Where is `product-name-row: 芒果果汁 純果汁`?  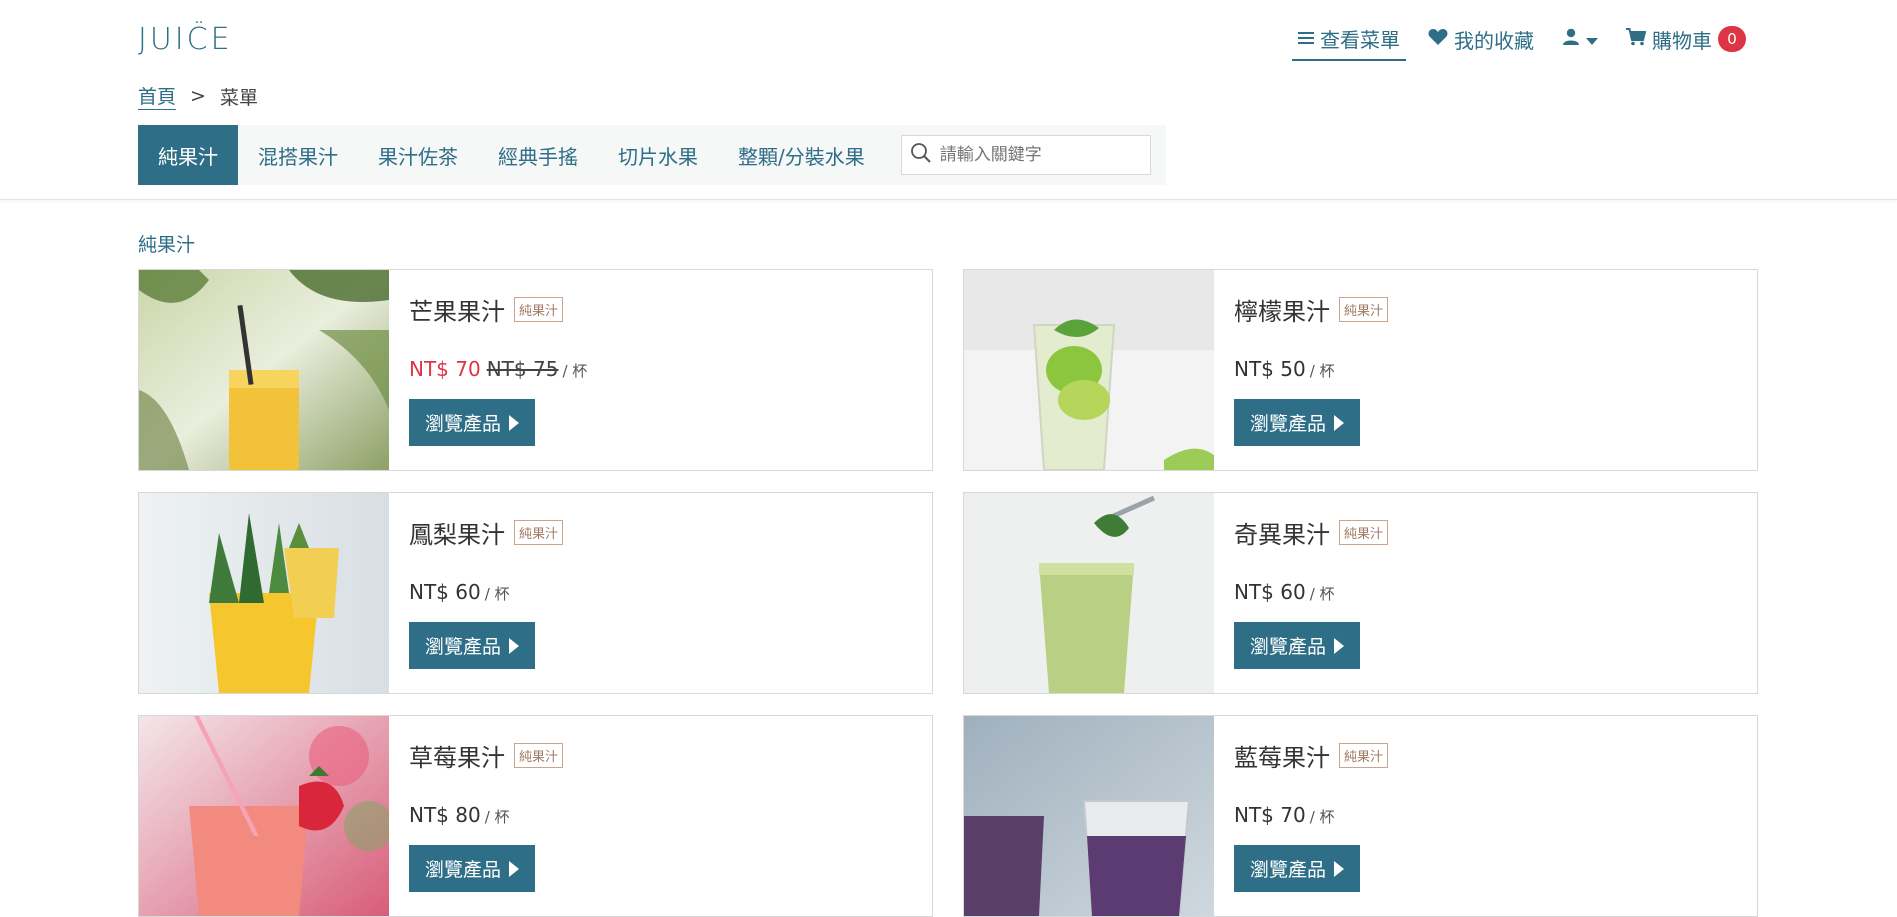 product-name-row: 芒果果汁 純果汁 is located at coordinates (660, 309).